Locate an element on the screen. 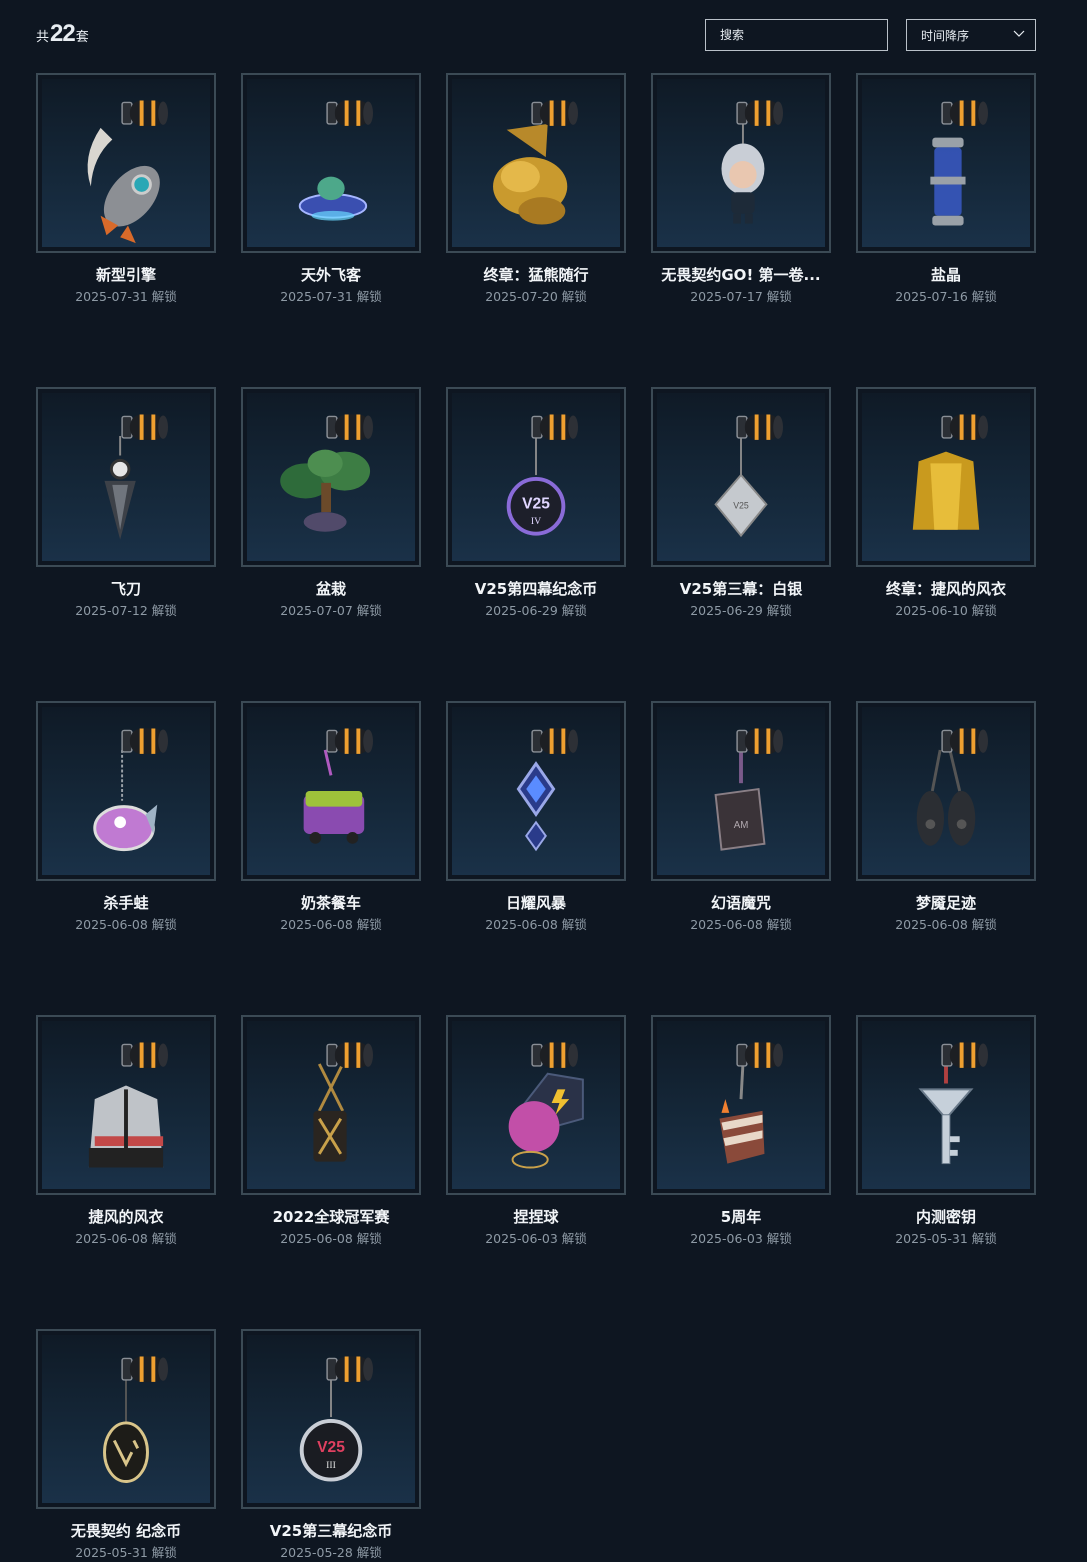 The image size is (1087, 1562). charm-unlock-date: 2025-07-17 解锁 is located at coordinates (741, 296).